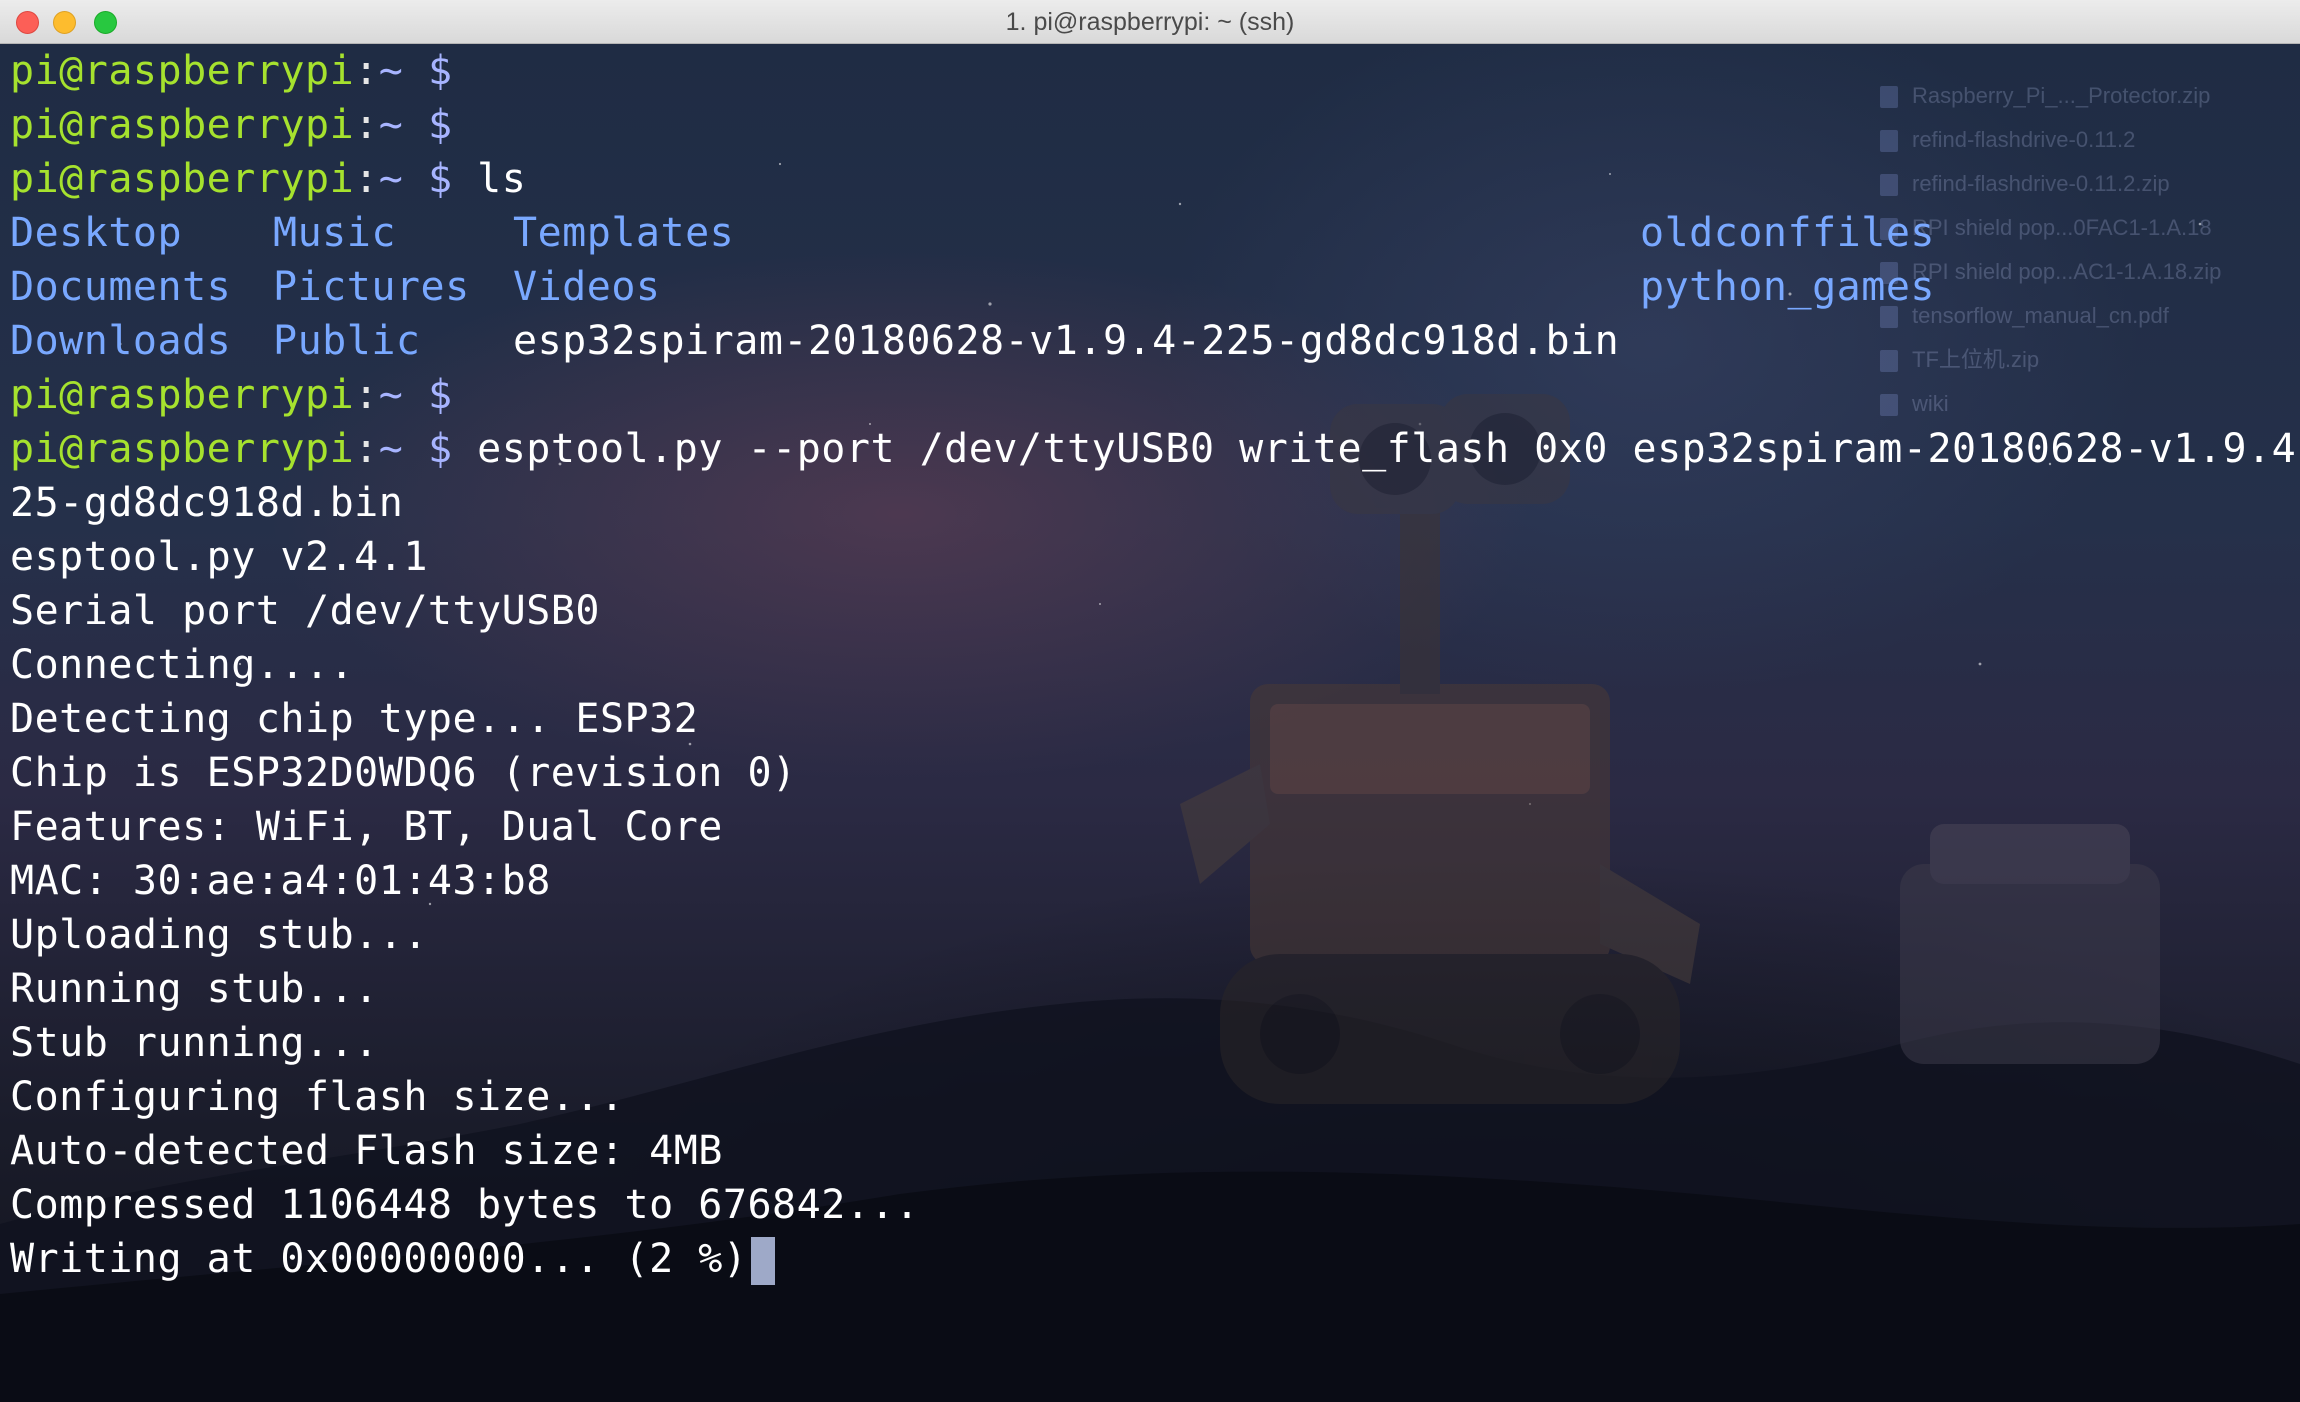 This screenshot has height=1402, width=2300. What do you see at coordinates (1155, 179) in the screenshot?
I see `prompt-line: pi@raspberrypi:~ $ ls` at bounding box center [1155, 179].